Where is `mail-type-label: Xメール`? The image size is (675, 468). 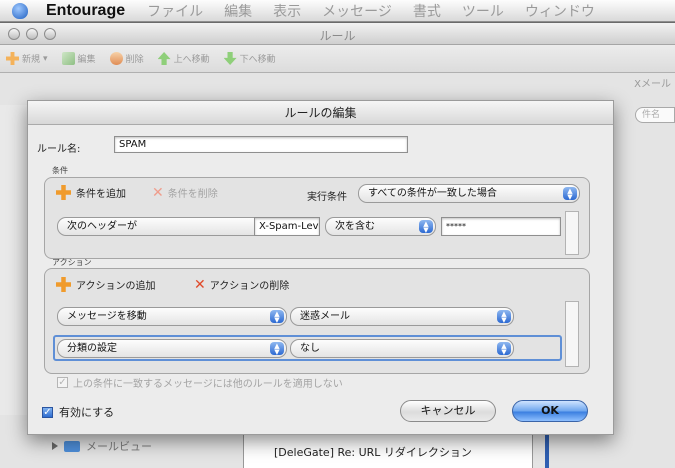 mail-type-label: Xメール is located at coordinates (652, 84).